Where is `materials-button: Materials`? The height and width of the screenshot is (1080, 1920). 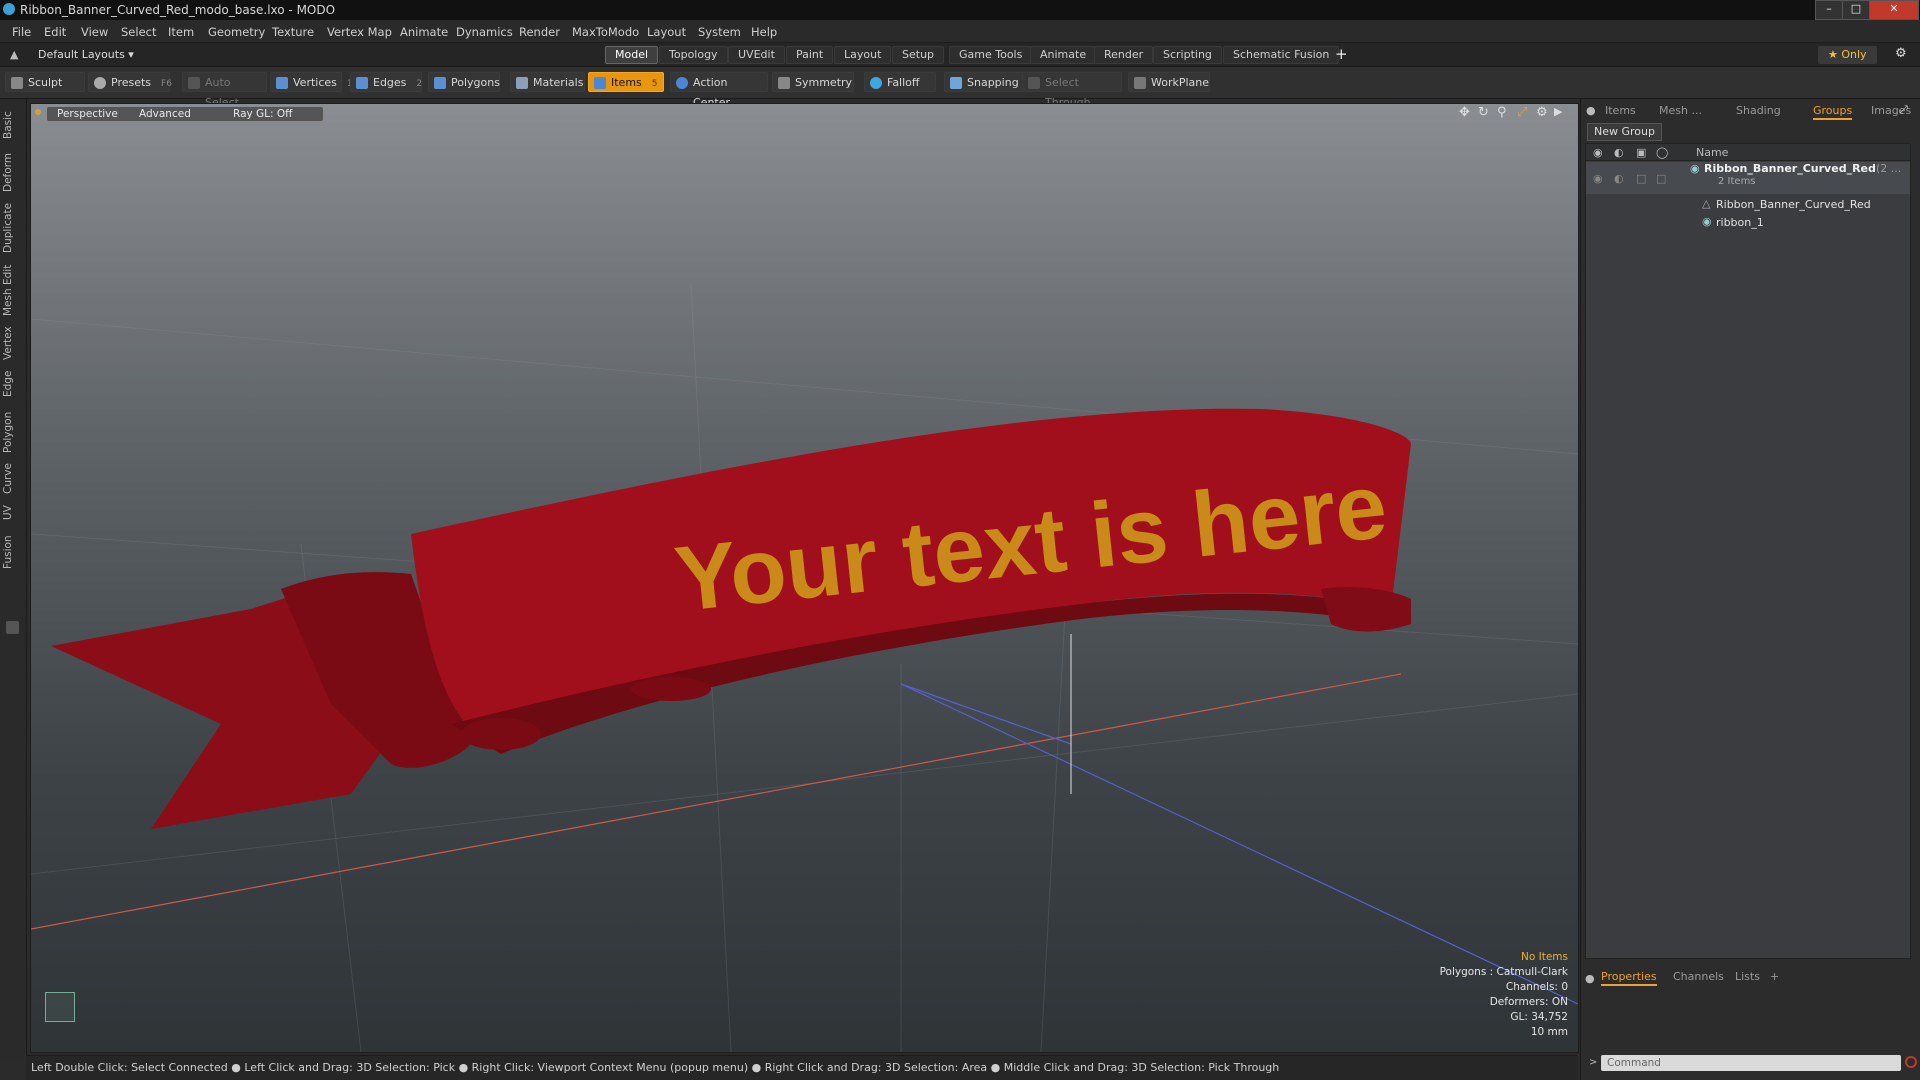 materials-button: Materials is located at coordinates (547, 82).